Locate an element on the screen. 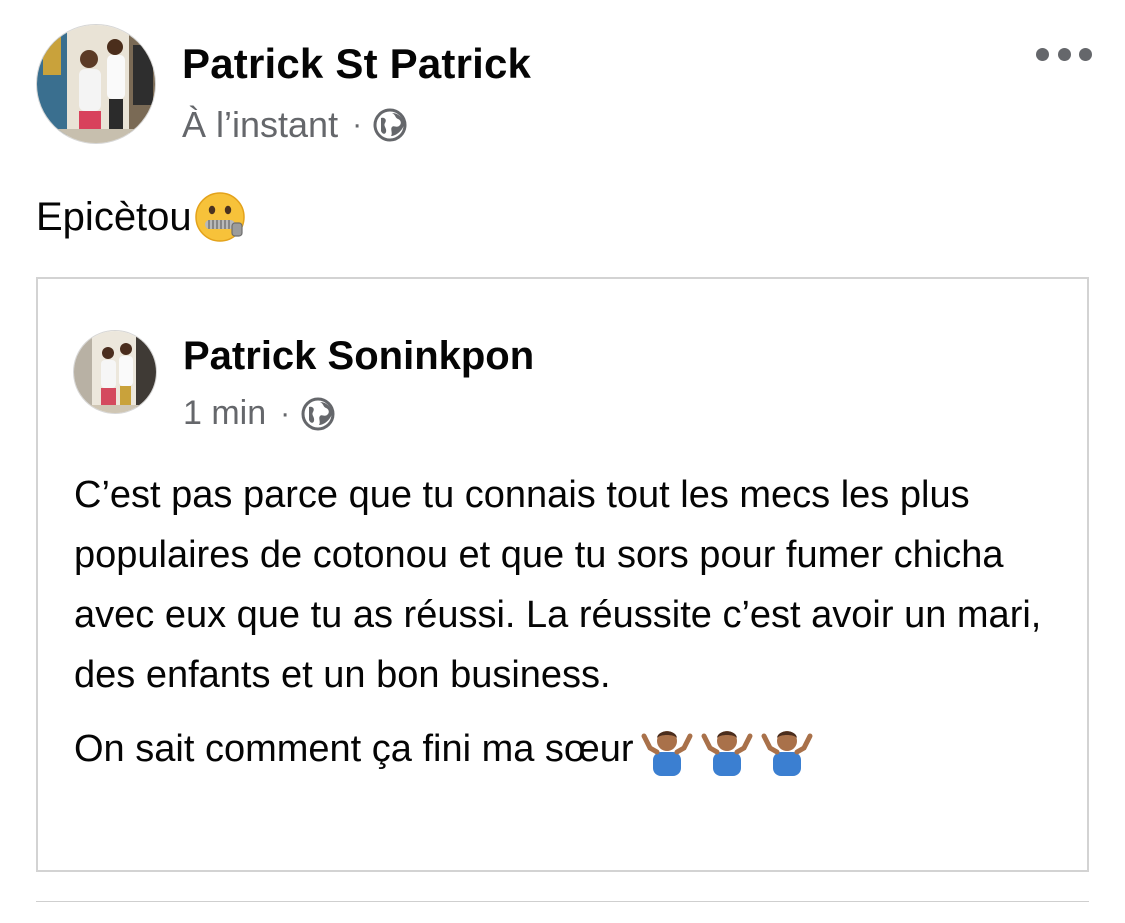 The image size is (1125, 923). shared-post-meta: 1 min · is located at coordinates (259, 413).